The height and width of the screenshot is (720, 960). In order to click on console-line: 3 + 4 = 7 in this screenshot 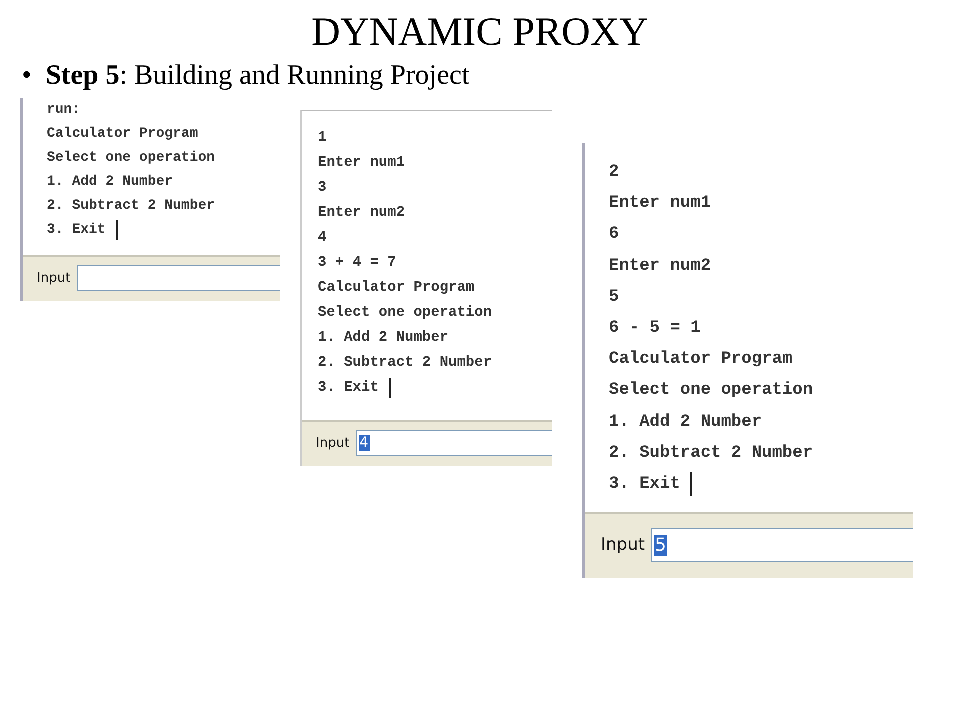, I will do `click(357, 262)`.